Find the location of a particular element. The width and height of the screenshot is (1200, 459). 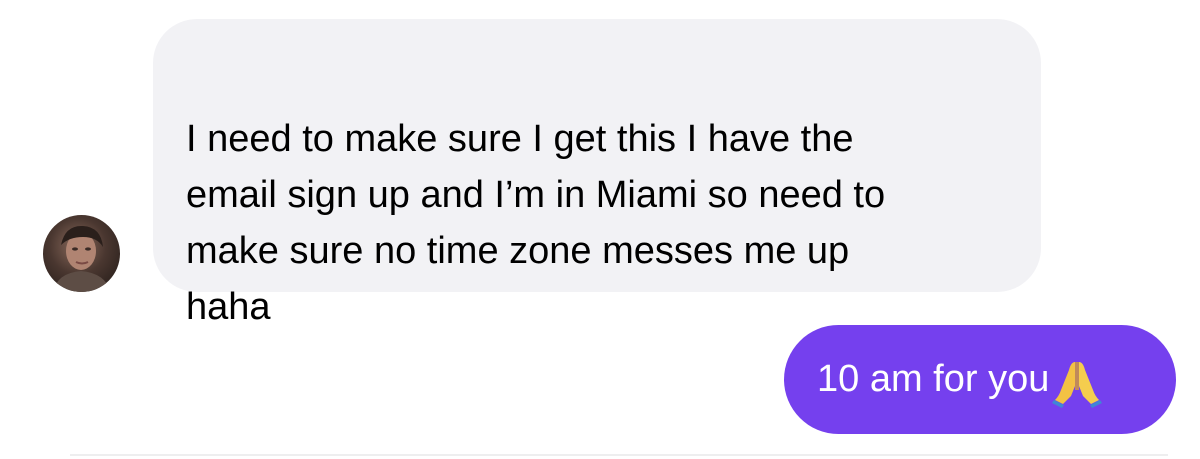

avatar-photo is located at coordinates (82, 258).